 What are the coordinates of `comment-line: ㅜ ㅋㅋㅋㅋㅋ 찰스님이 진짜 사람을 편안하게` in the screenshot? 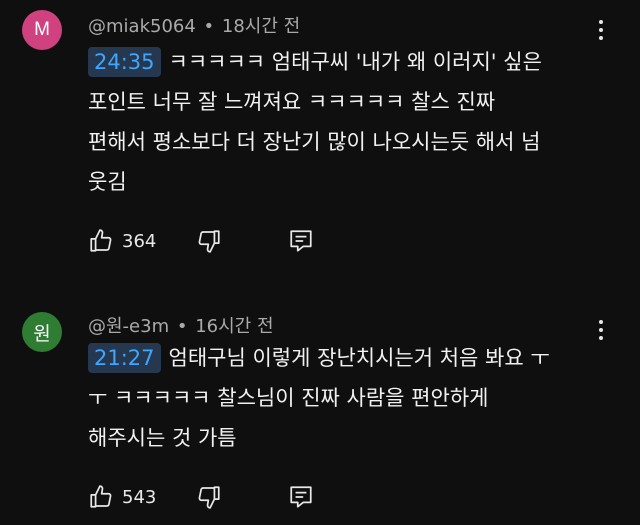 It's located at (288, 398).